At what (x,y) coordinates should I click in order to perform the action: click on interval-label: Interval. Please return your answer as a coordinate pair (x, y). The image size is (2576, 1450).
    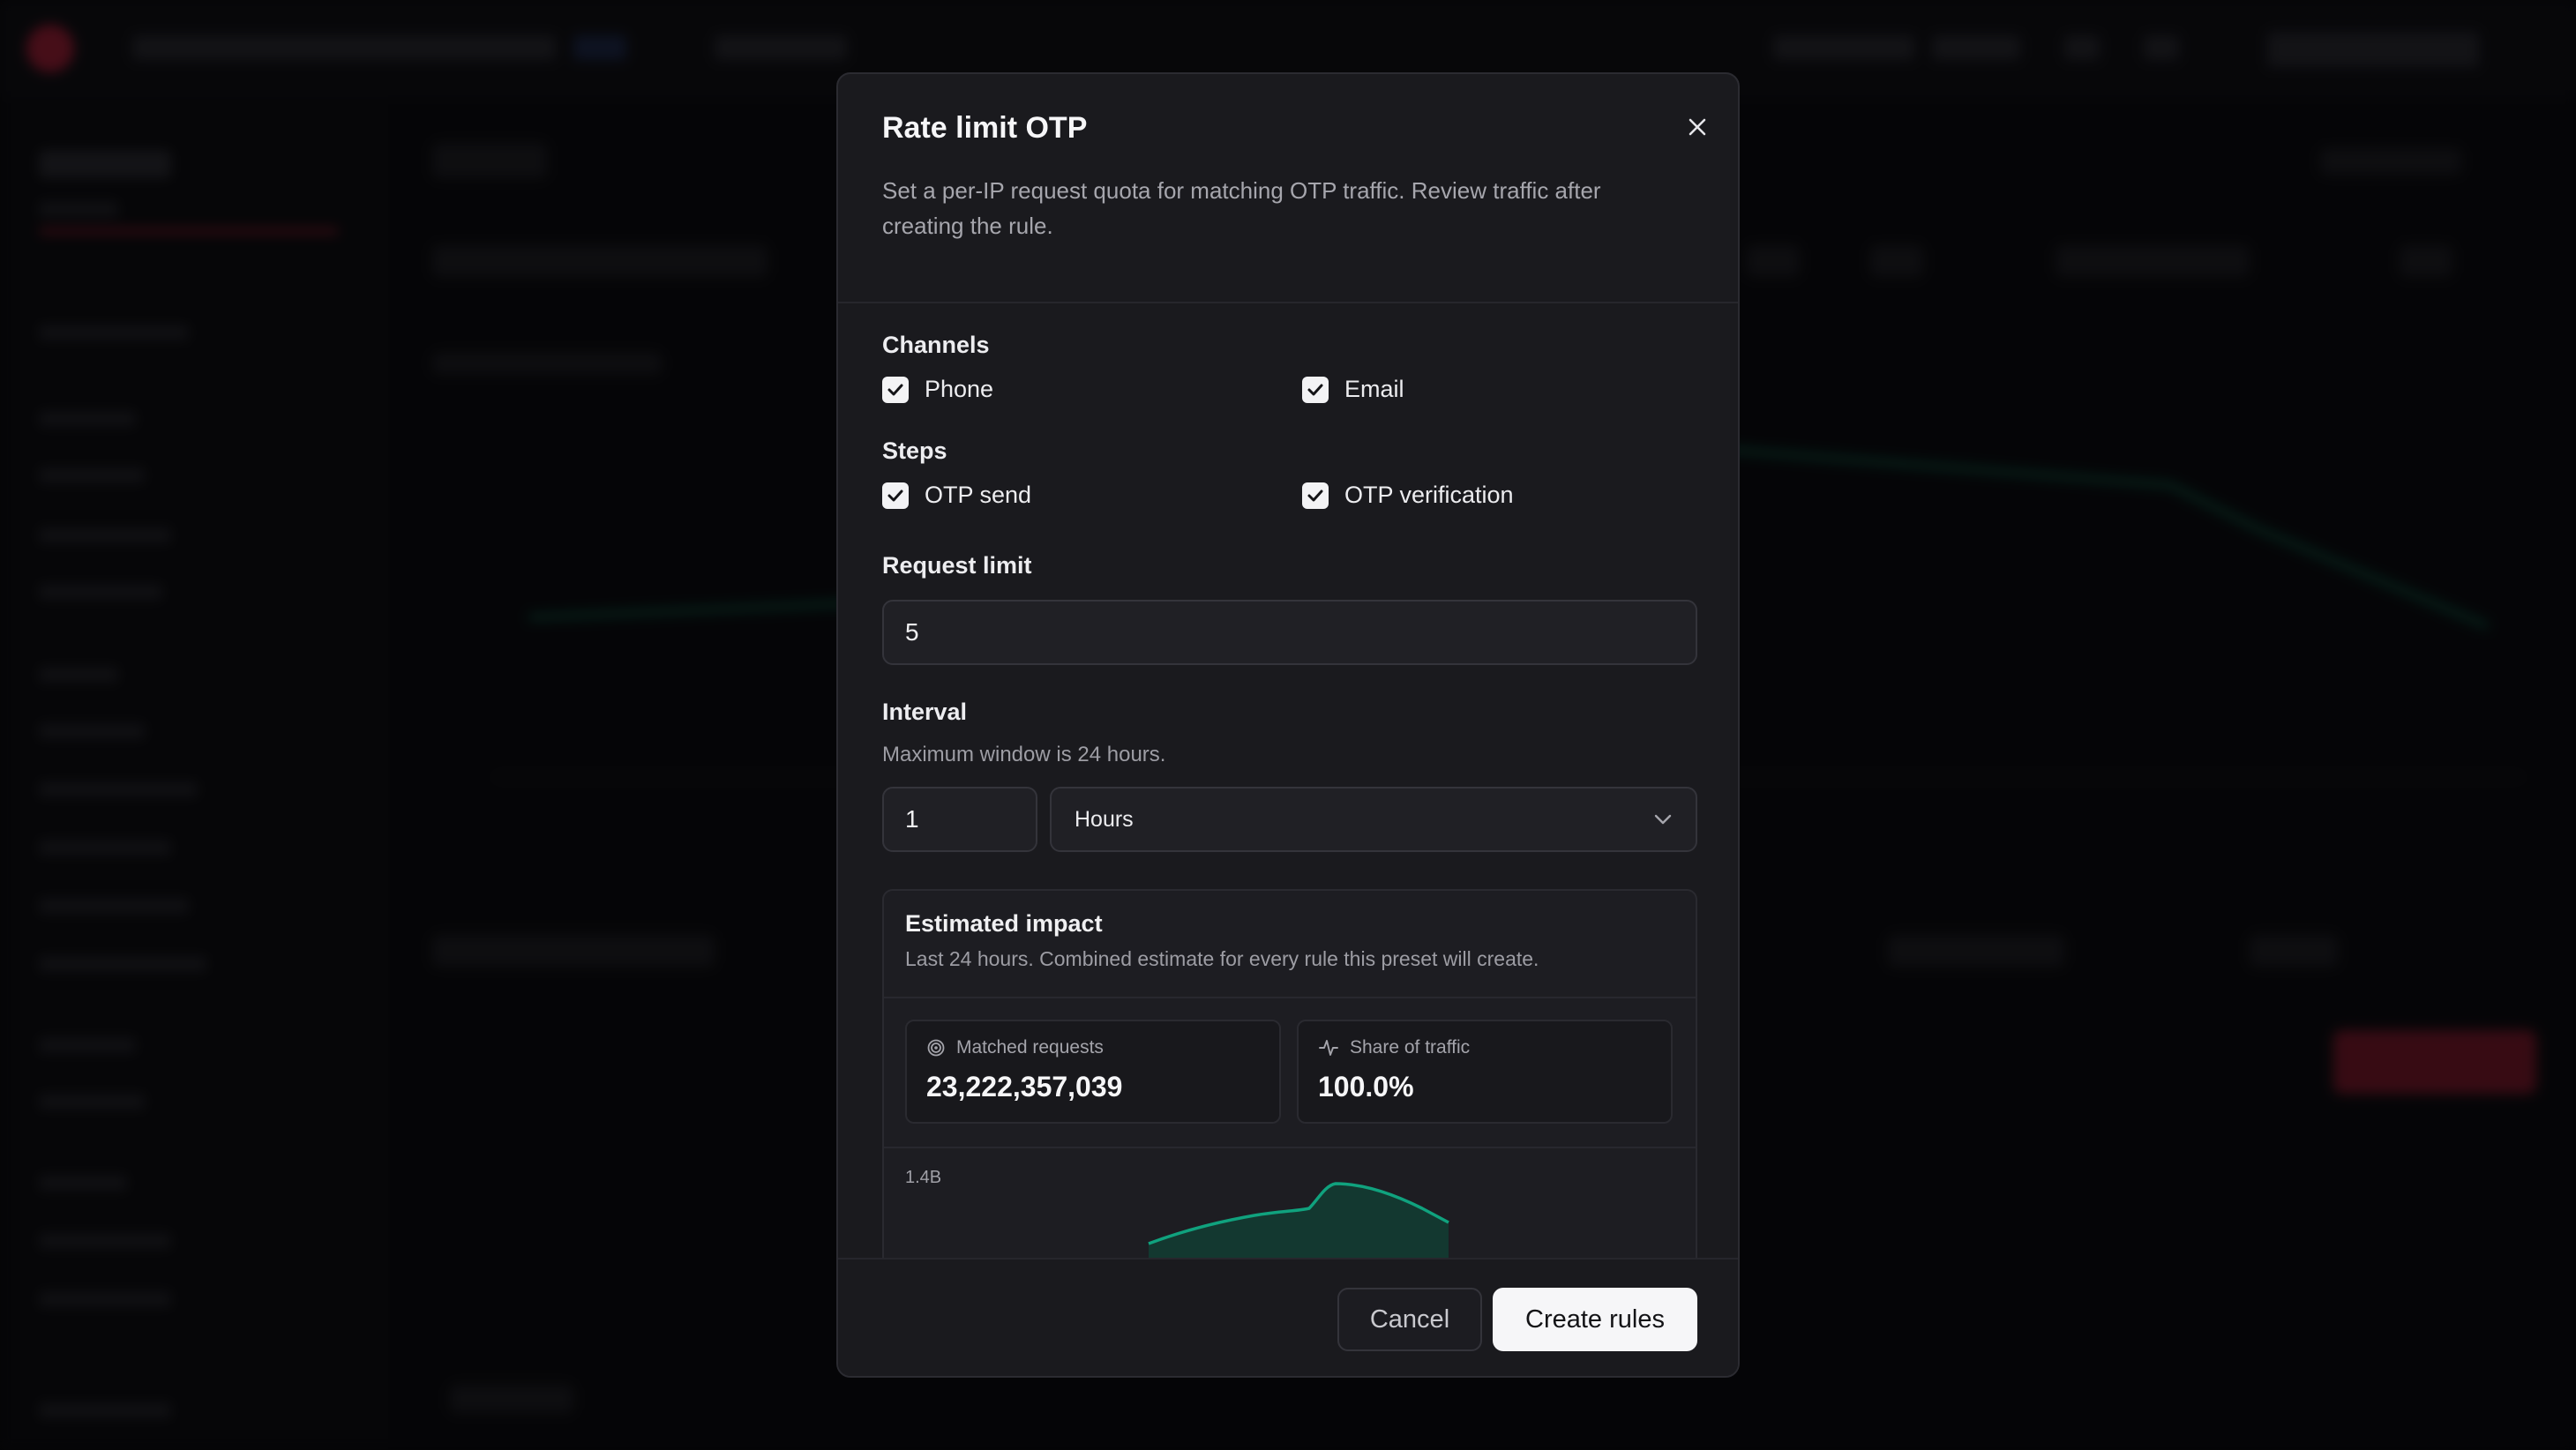
    Looking at the image, I should click on (925, 712).